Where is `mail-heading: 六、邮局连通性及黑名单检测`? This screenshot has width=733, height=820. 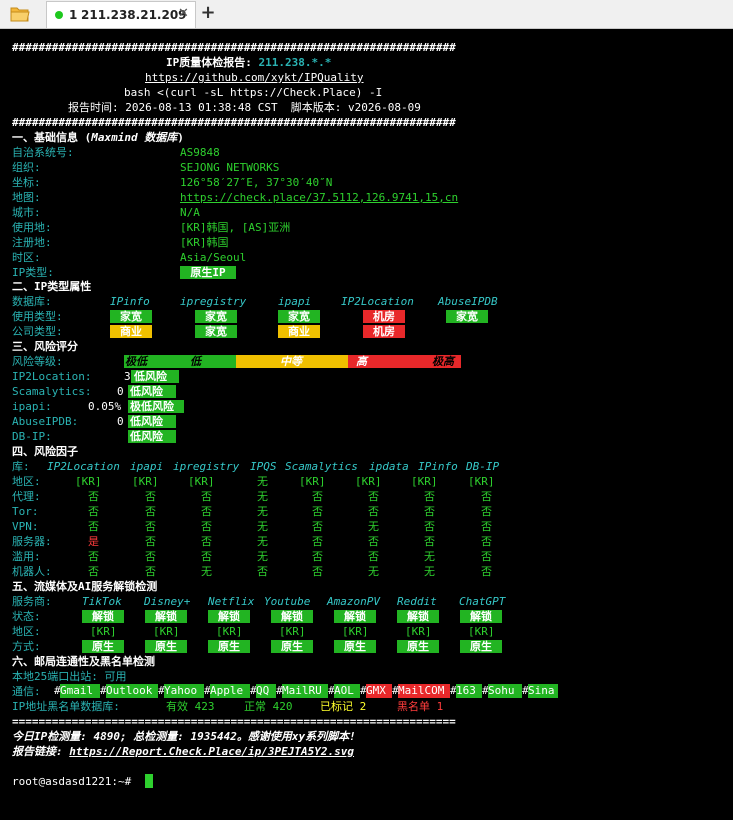
mail-heading: 六、邮局连通性及黑名单检测 is located at coordinates (83, 661).